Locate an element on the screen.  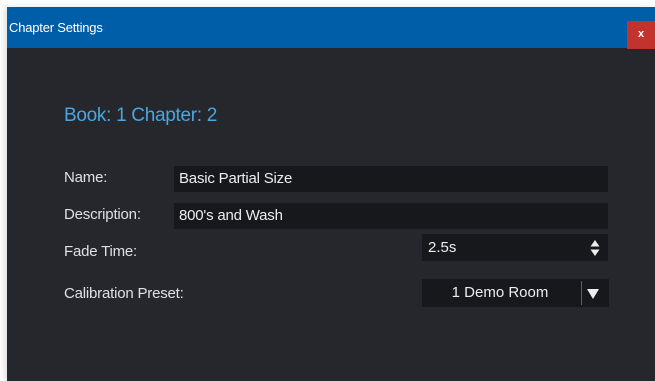
select-divider is located at coordinates (581, 293).